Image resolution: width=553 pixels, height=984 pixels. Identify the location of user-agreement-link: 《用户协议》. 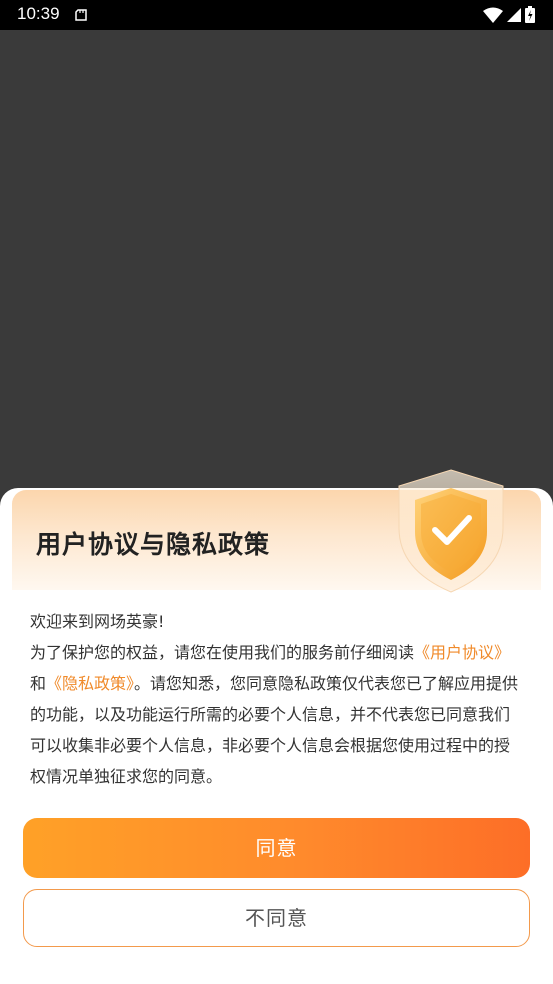
(462, 652).